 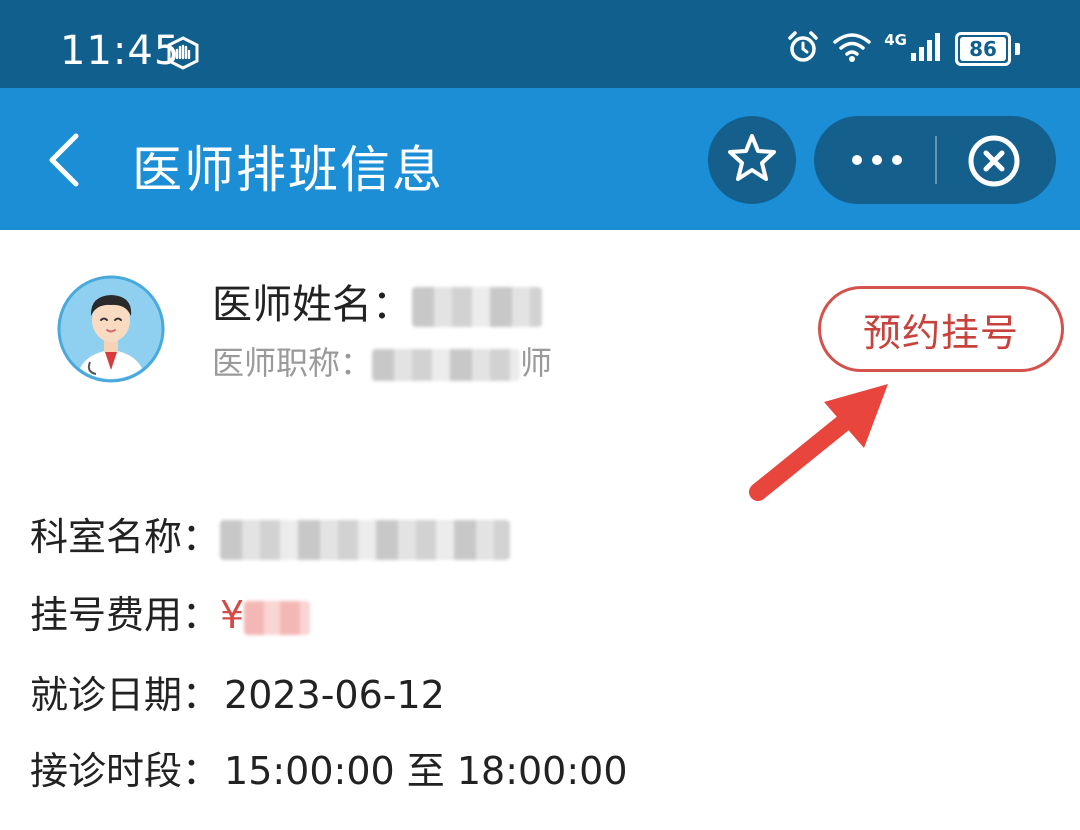 What do you see at coordinates (941, 329) in the screenshot?
I see `book-appointment-button: 预约挂号` at bounding box center [941, 329].